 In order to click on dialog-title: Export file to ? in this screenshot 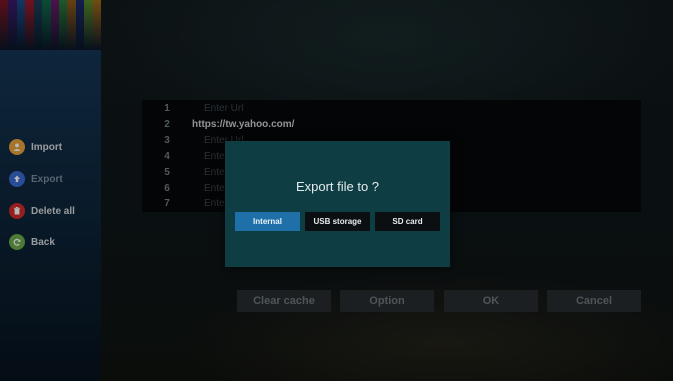, I will do `click(337, 186)`.